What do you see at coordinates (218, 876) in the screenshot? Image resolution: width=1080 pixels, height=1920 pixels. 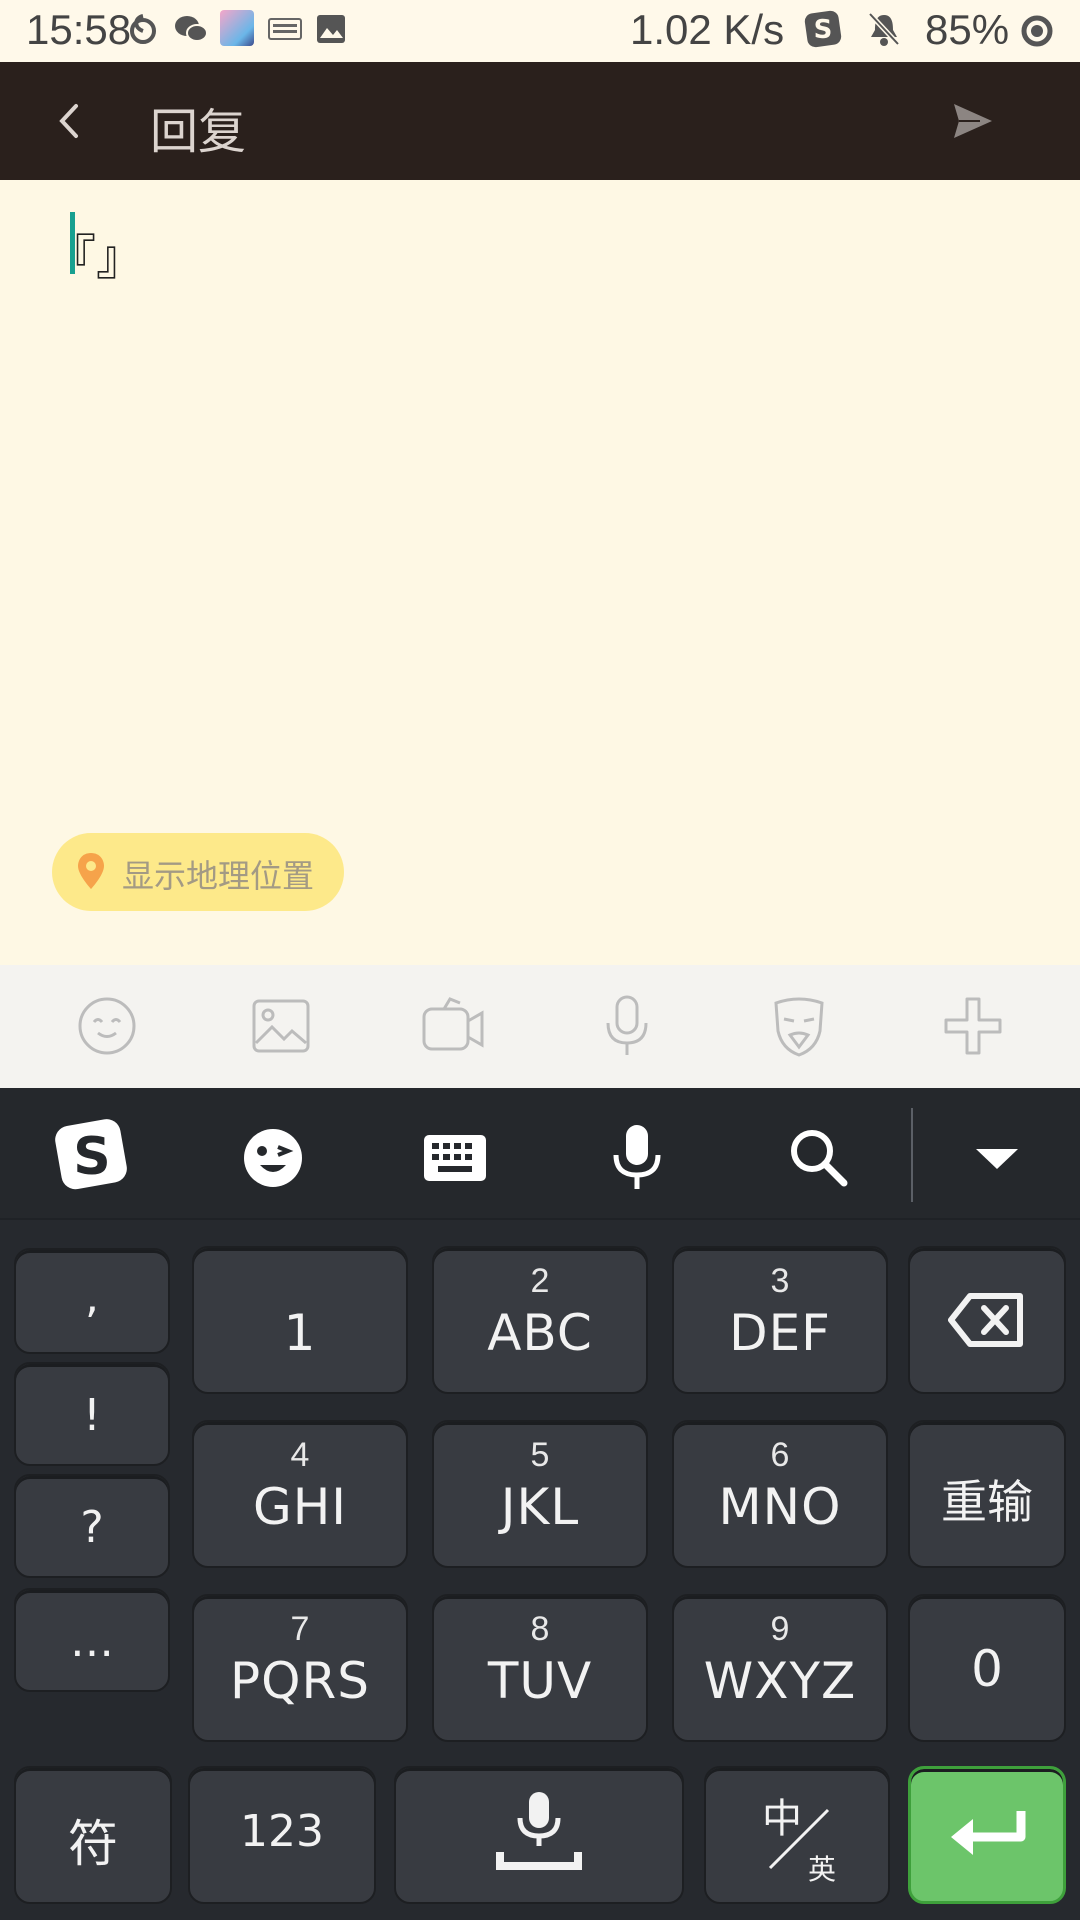 I see `show-location-label: 显示地理位置` at bounding box center [218, 876].